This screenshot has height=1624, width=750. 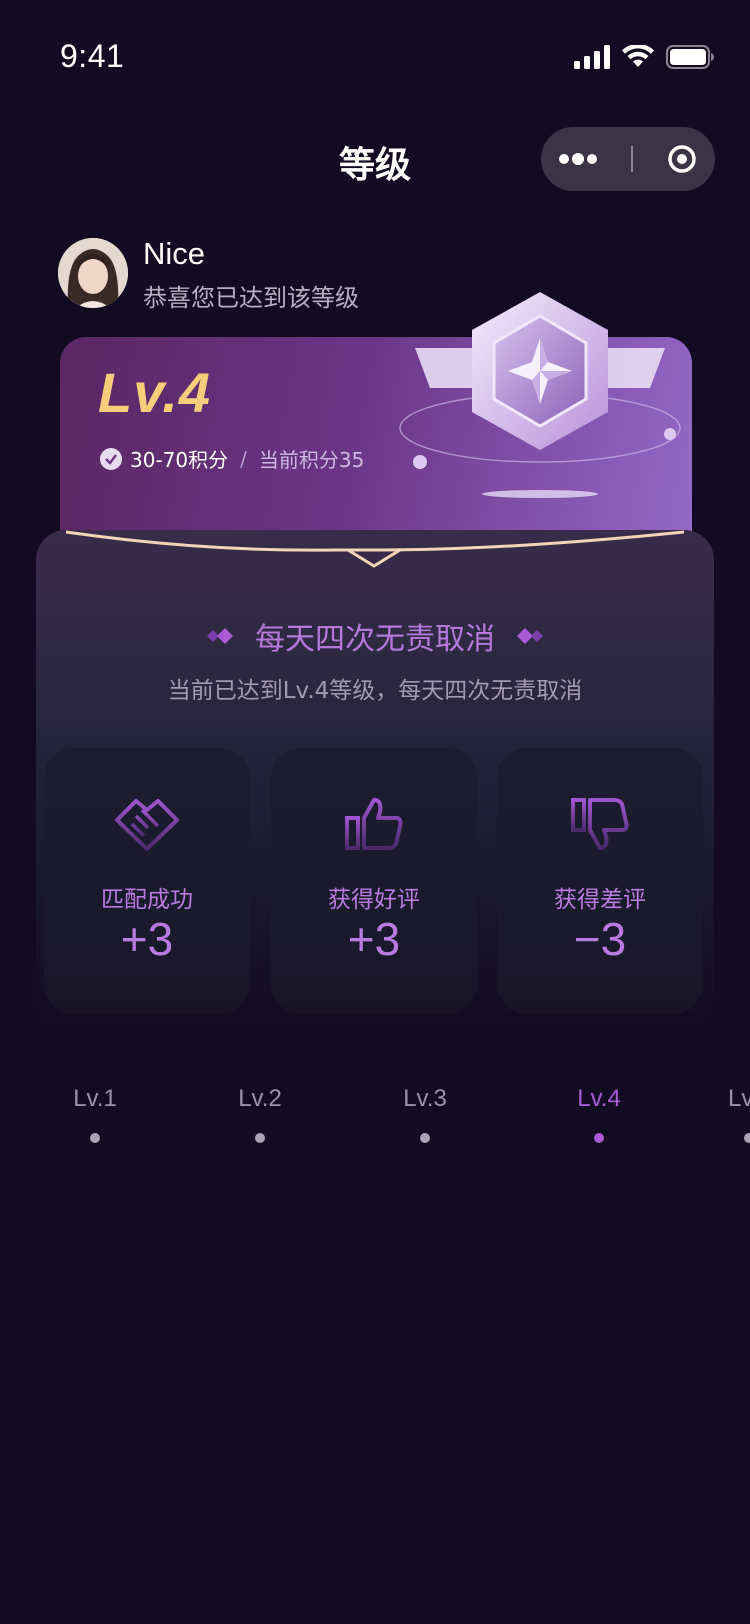 What do you see at coordinates (232, 458) in the screenshot?
I see `points-range-row: 30-70积分 / 当前积分35` at bounding box center [232, 458].